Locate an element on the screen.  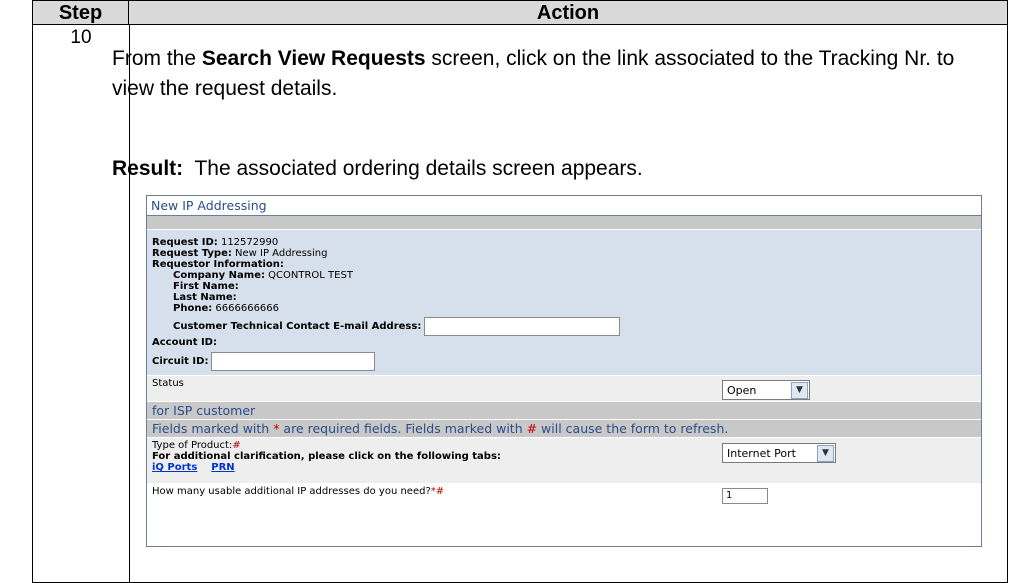
section-isp-customer: for ISP customer is located at coordinates (564, 410).